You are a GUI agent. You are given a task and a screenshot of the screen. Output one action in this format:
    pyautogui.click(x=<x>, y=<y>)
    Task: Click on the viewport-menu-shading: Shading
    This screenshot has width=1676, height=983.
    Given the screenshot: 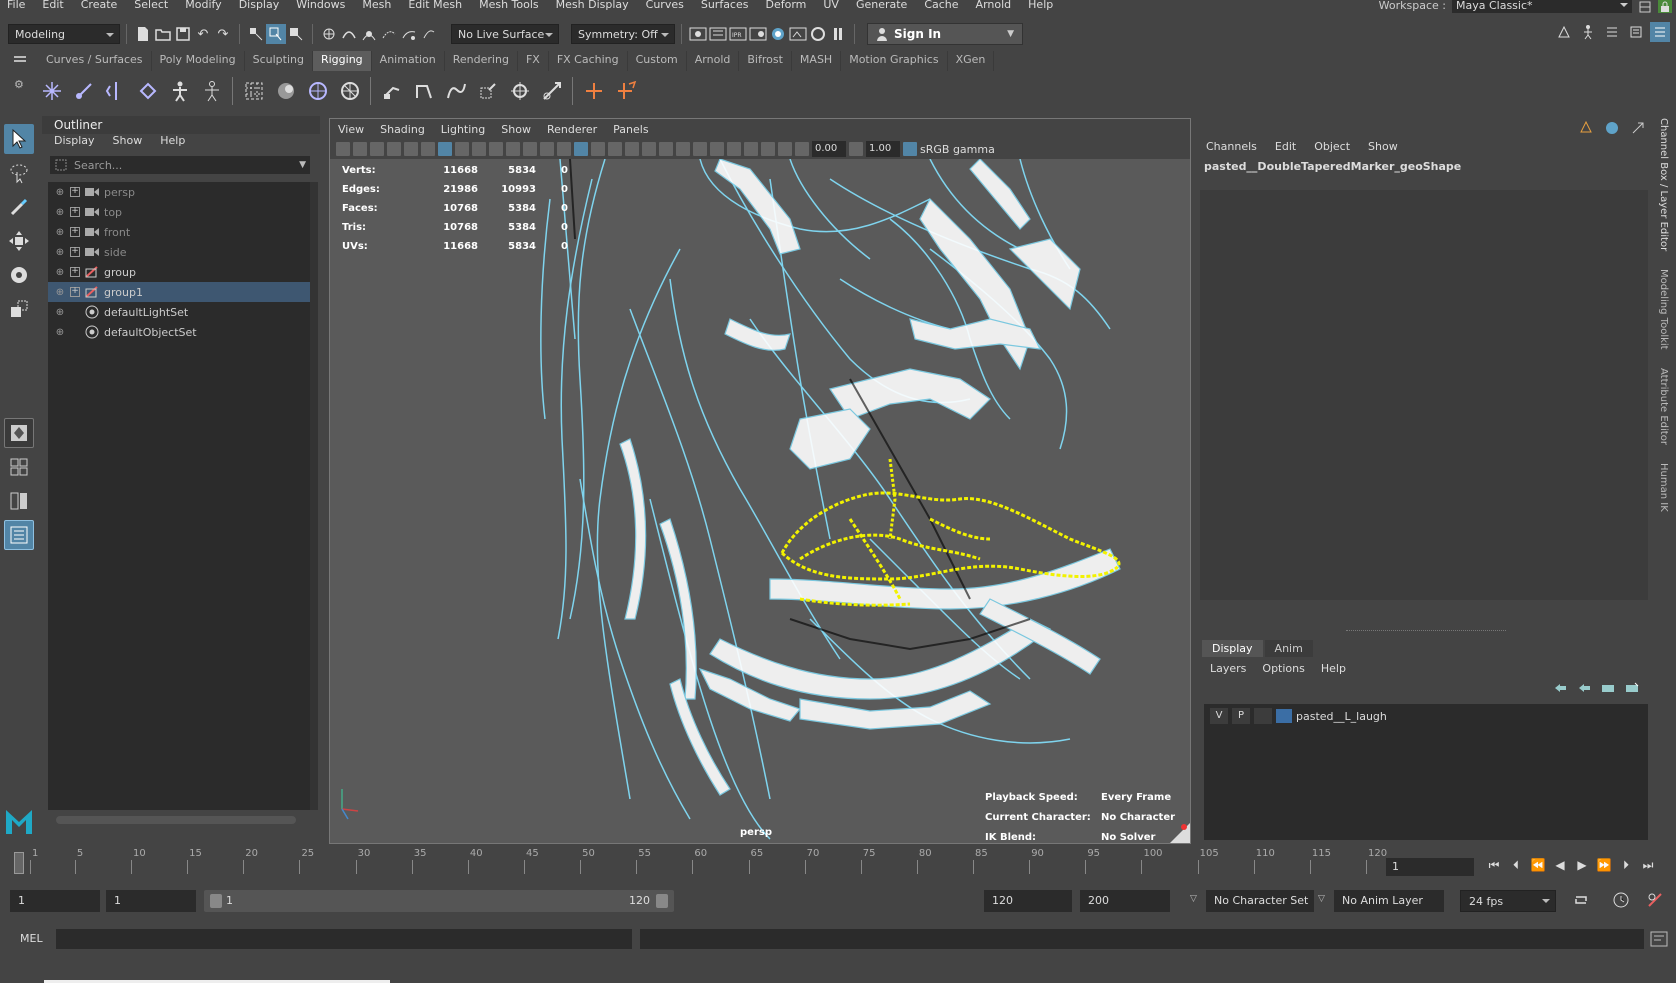 What is the action you would take?
    pyautogui.click(x=402, y=129)
    